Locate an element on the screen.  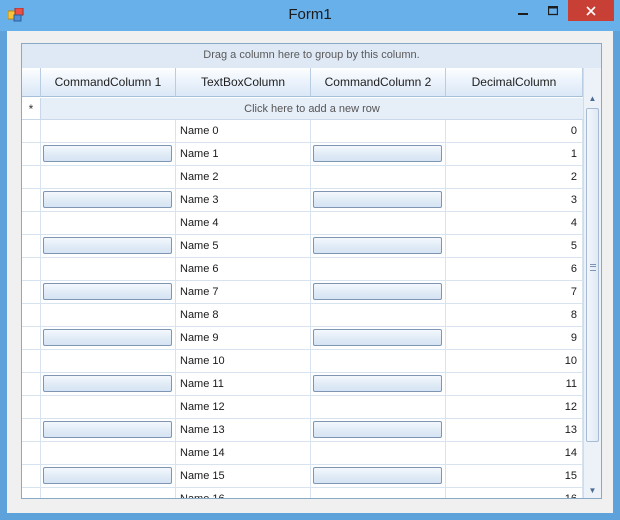
new-row: * Click here to add a new row is located at coordinates (302, 109).